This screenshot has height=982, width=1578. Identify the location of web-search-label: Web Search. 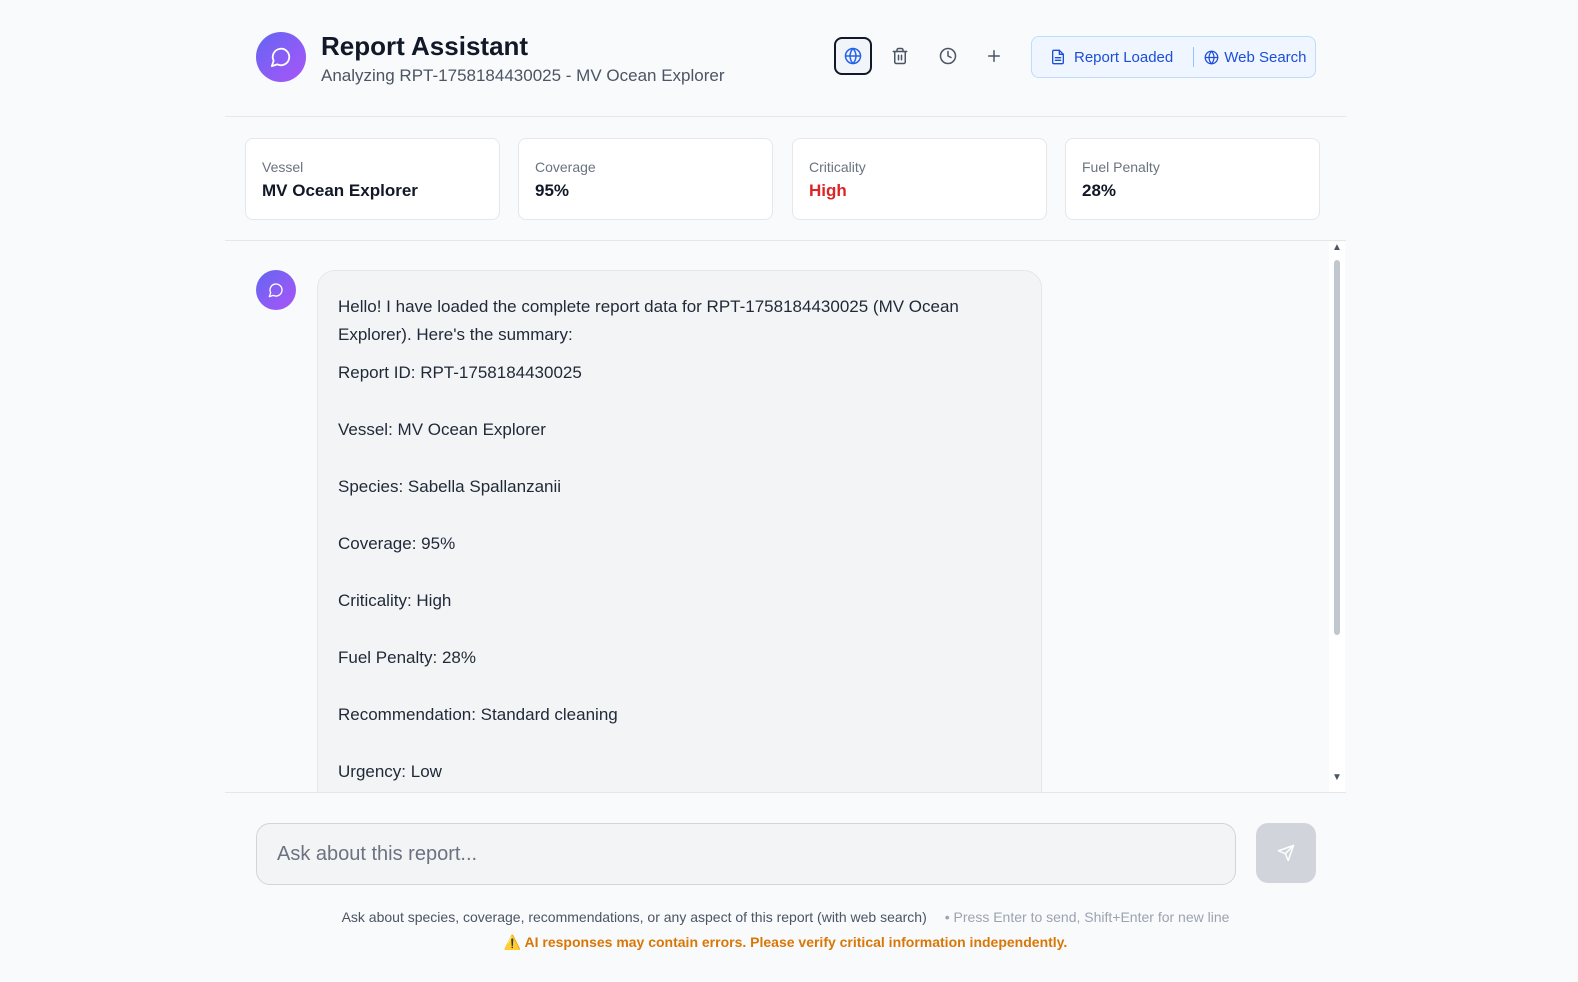
(1265, 57).